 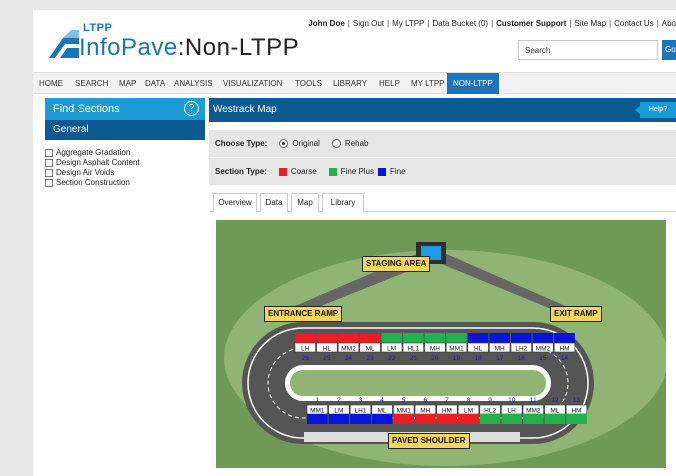 What do you see at coordinates (98, 28) in the screenshot?
I see `logo-ltpp-text: LTPP` at bounding box center [98, 28].